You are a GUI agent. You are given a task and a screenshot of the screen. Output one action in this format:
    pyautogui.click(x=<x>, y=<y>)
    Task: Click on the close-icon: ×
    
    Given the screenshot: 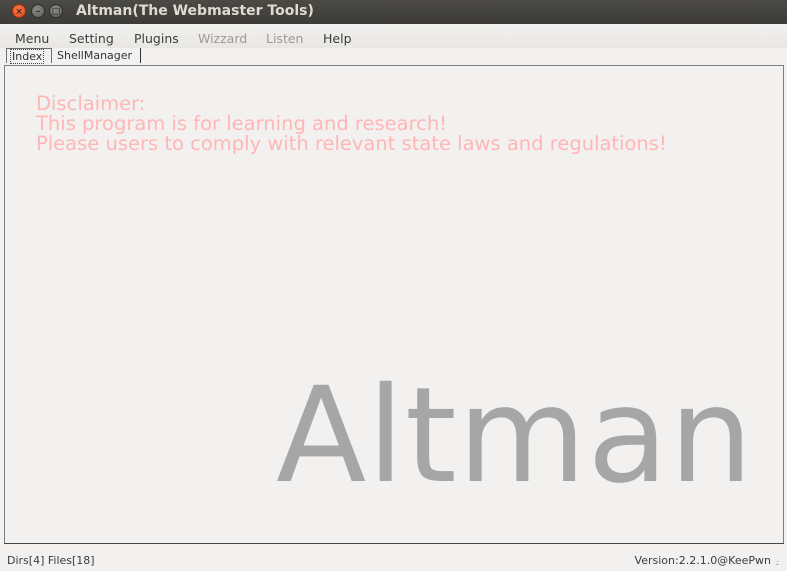 What is the action you would take?
    pyautogui.click(x=19, y=11)
    